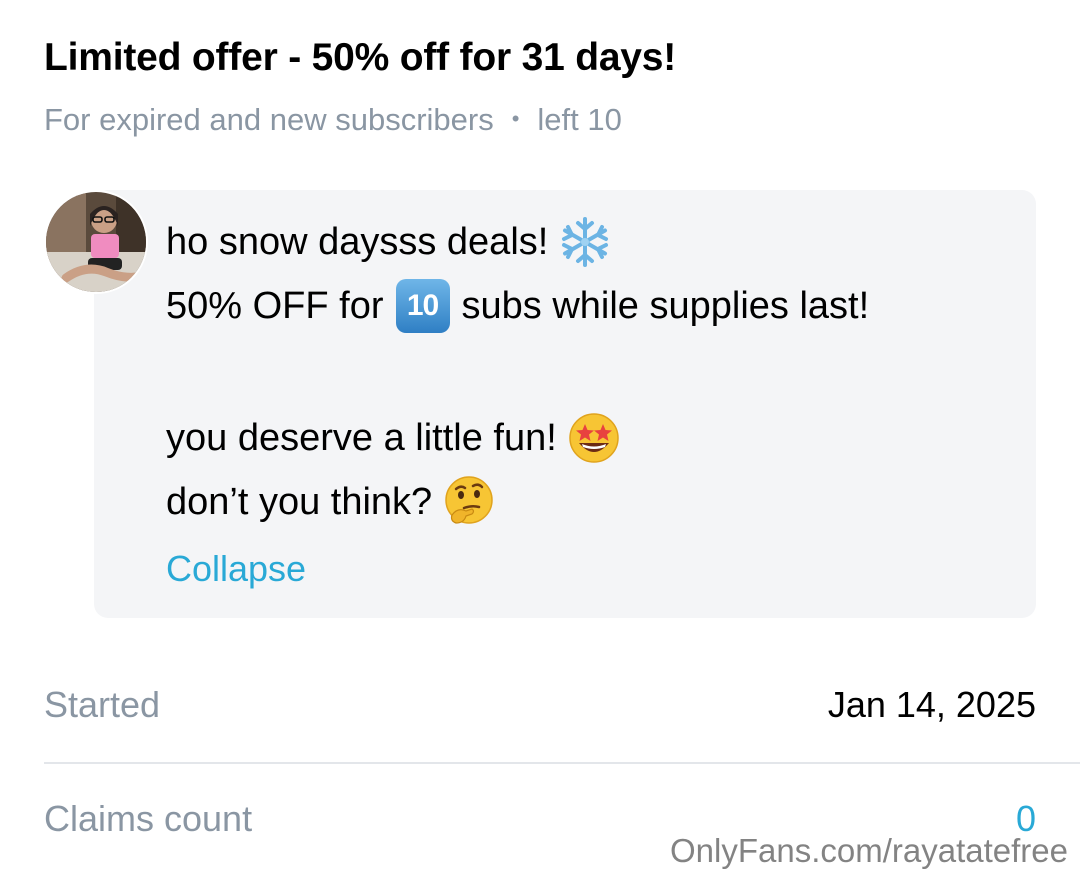 This screenshot has width=1080, height=882. Describe the element at coordinates (665, 306) in the screenshot. I see `message-line-2-suffix: subs while supplies last!` at that location.